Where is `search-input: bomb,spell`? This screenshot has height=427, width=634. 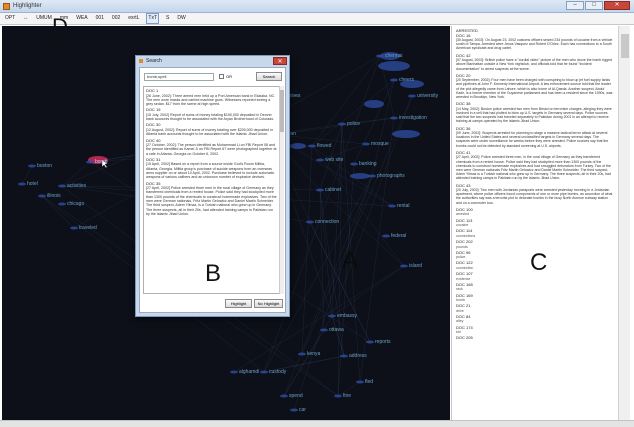 search-input: bomb,spell is located at coordinates (179, 77).